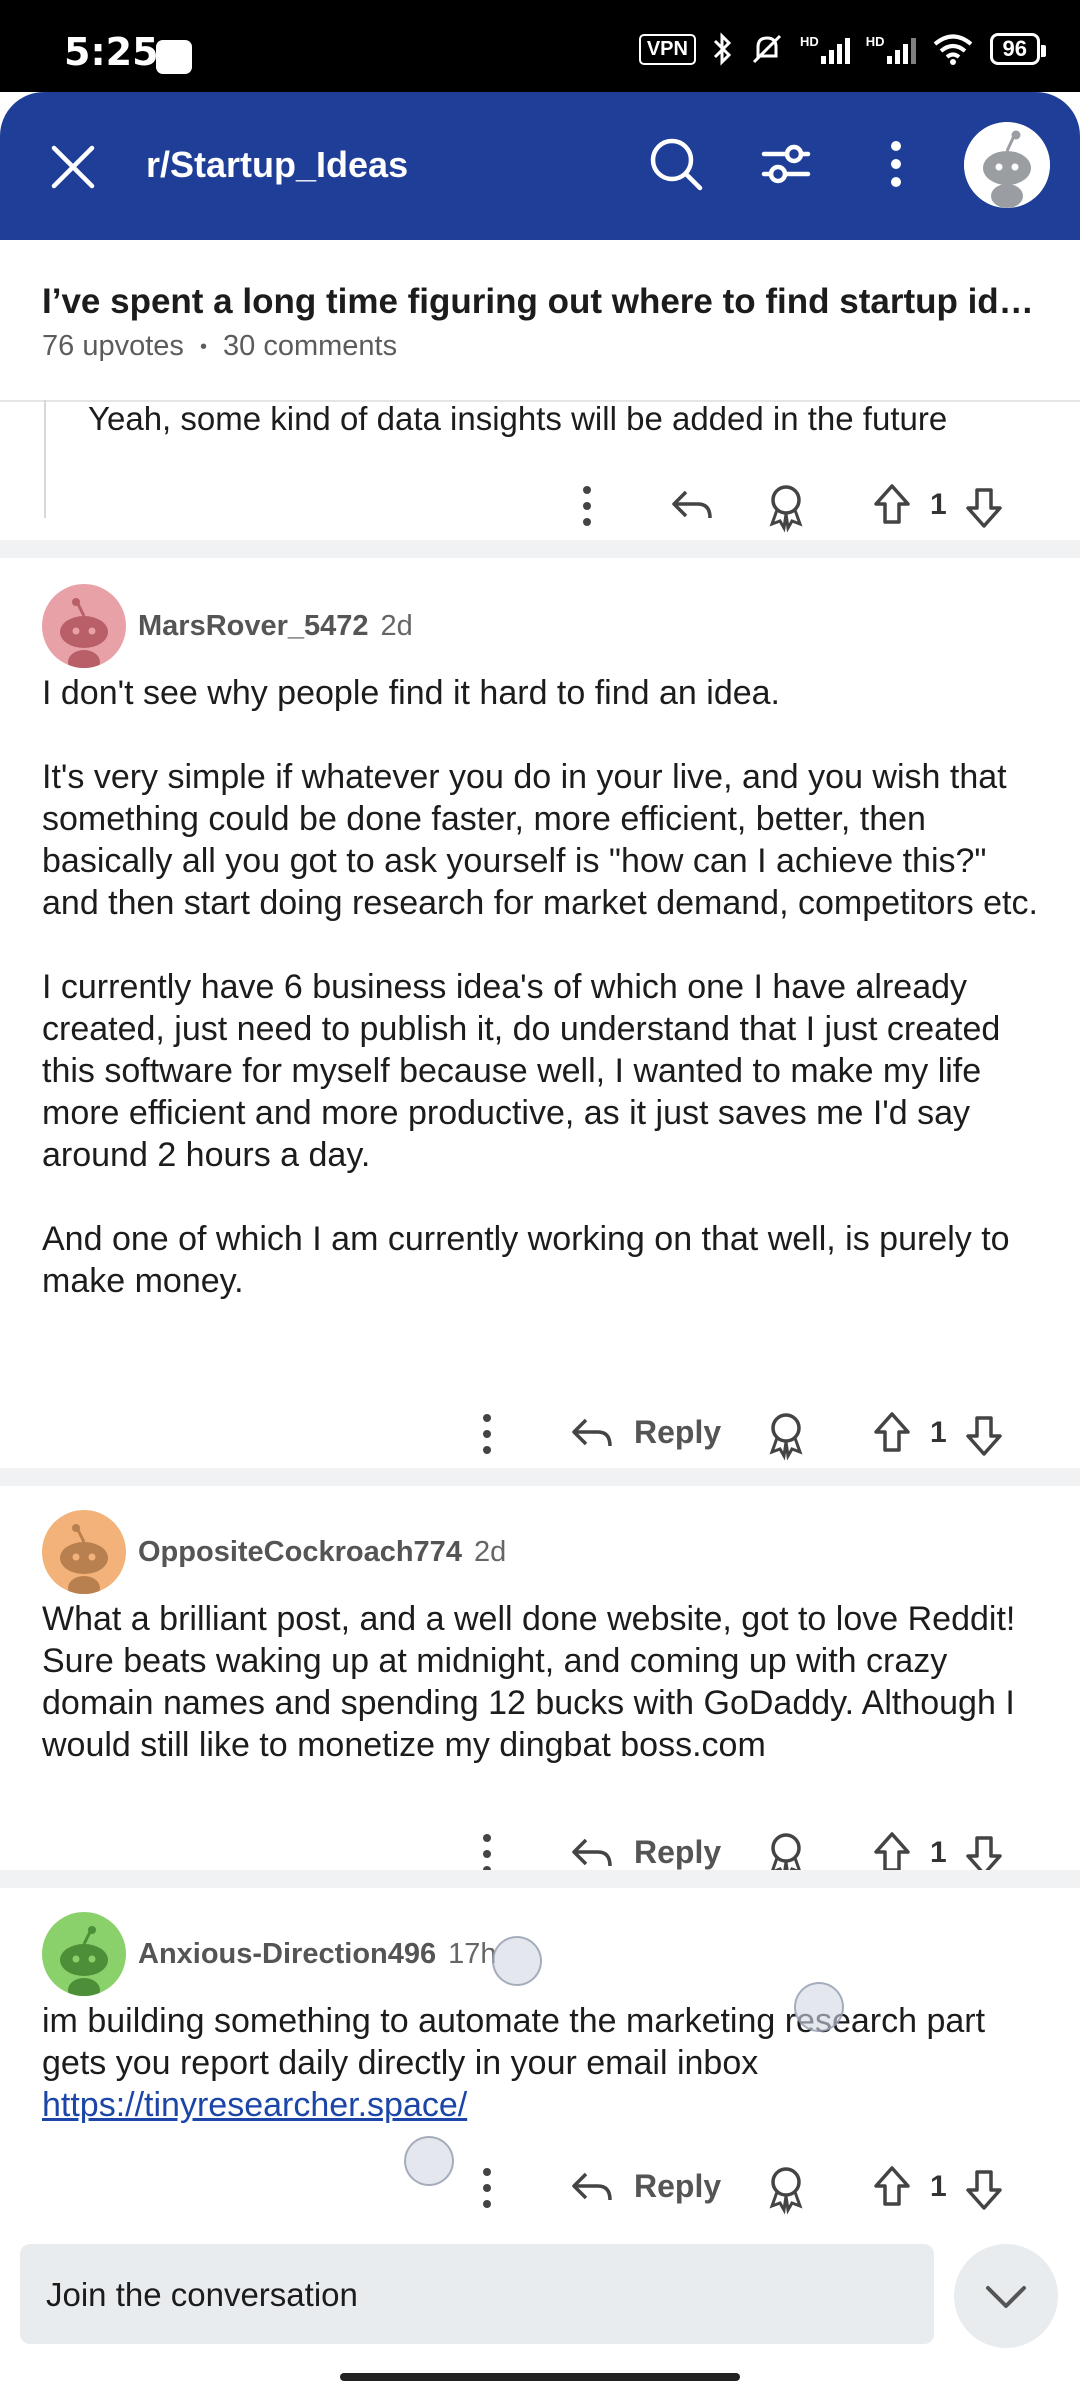  I want to click on close-icon, so click(73, 167).